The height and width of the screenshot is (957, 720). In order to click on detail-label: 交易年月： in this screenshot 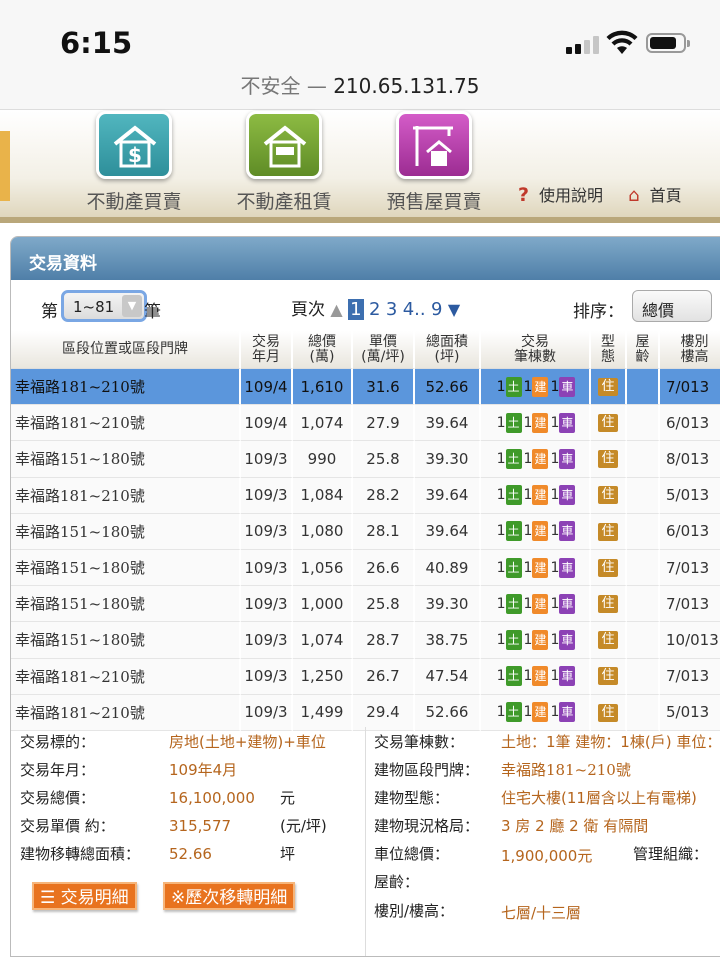, I will do `click(58, 770)`.